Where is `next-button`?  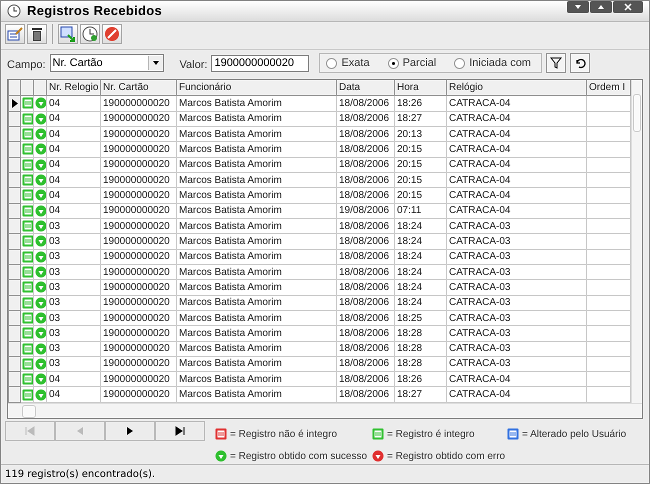
next-button is located at coordinates (130, 431).